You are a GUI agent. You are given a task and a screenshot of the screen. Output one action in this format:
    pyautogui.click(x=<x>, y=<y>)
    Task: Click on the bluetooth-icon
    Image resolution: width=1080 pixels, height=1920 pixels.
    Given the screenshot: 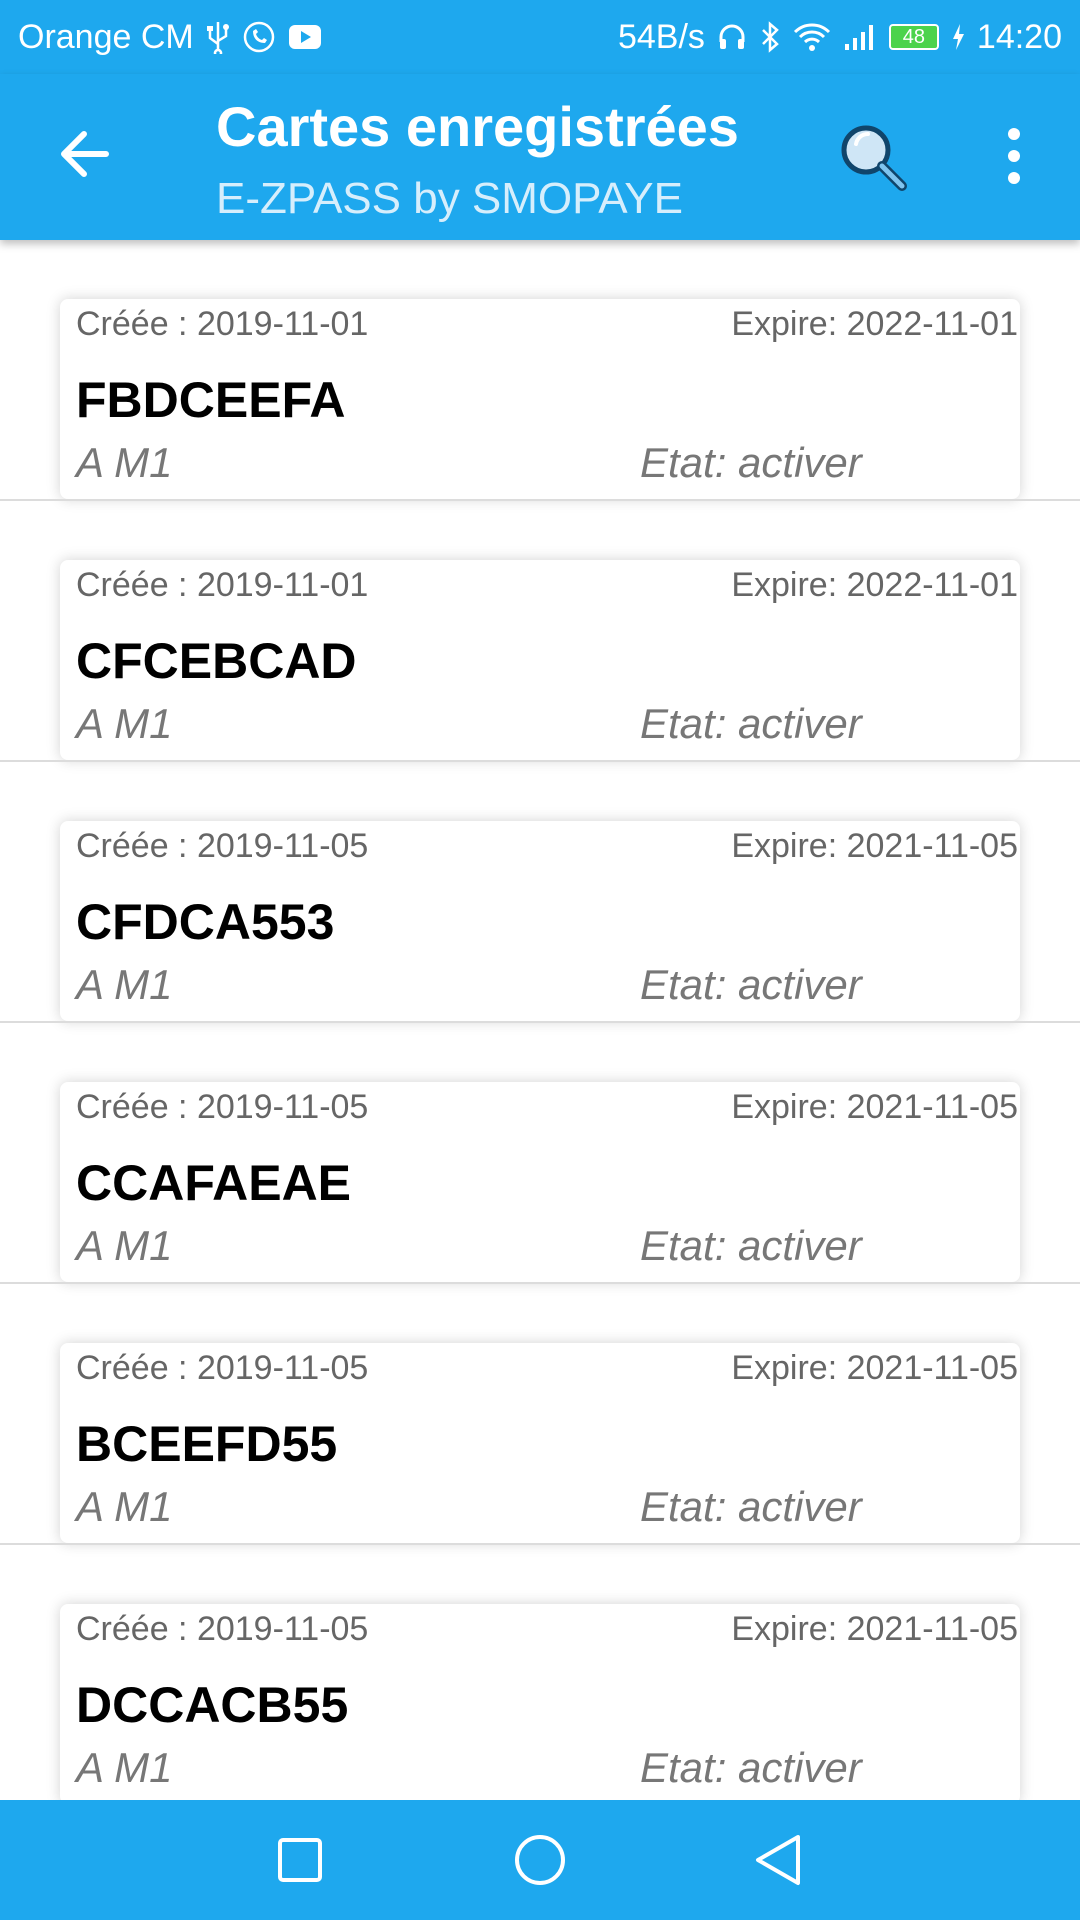 What is the action you would take?
    pyautogui.click(x=770, y=37)
    